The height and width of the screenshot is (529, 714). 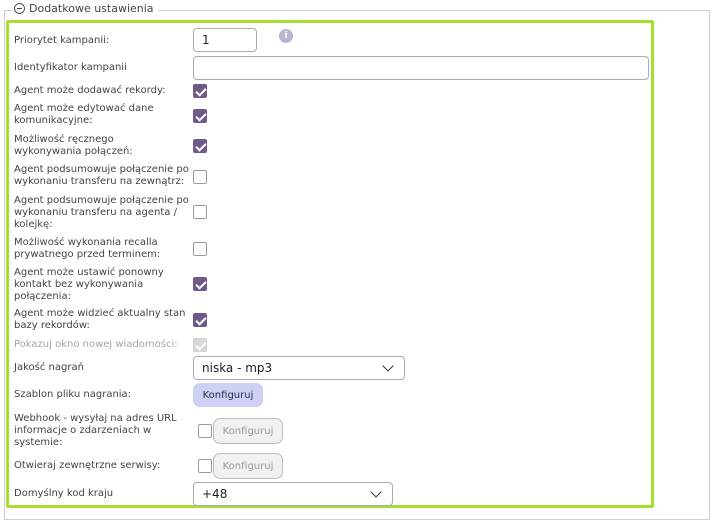 What do you see at coordinates (237, 368) in the screenshot?
I see `recording-quality-value: niska - mp3` at bounding box center [237, 368].